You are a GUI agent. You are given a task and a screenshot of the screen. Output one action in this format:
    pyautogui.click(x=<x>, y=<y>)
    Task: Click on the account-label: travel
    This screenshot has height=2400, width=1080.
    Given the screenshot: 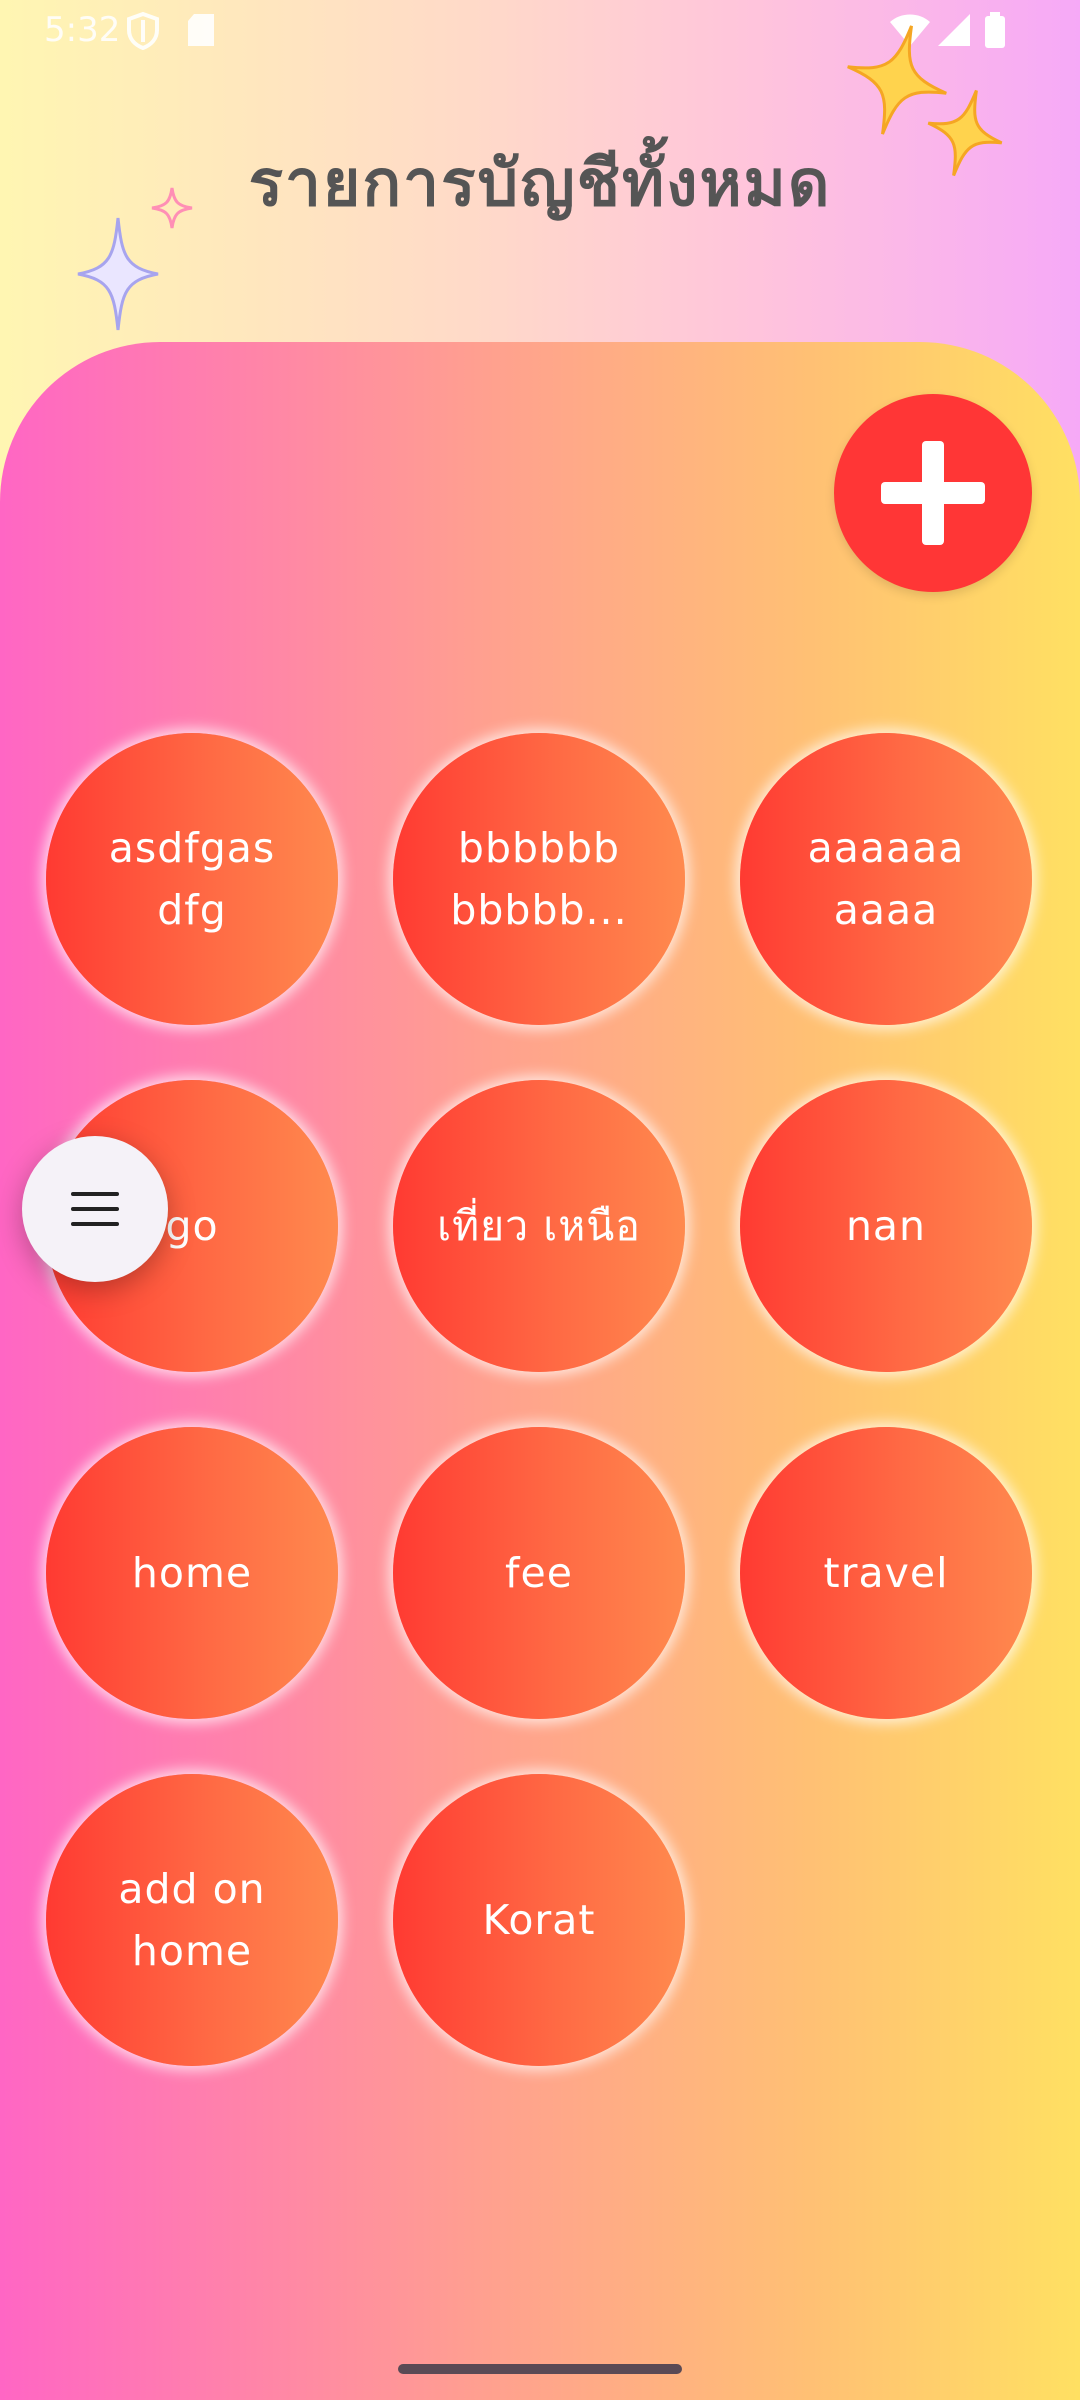 What is the action you would take?
    pyautogui.click(x=886, y=1573)
    